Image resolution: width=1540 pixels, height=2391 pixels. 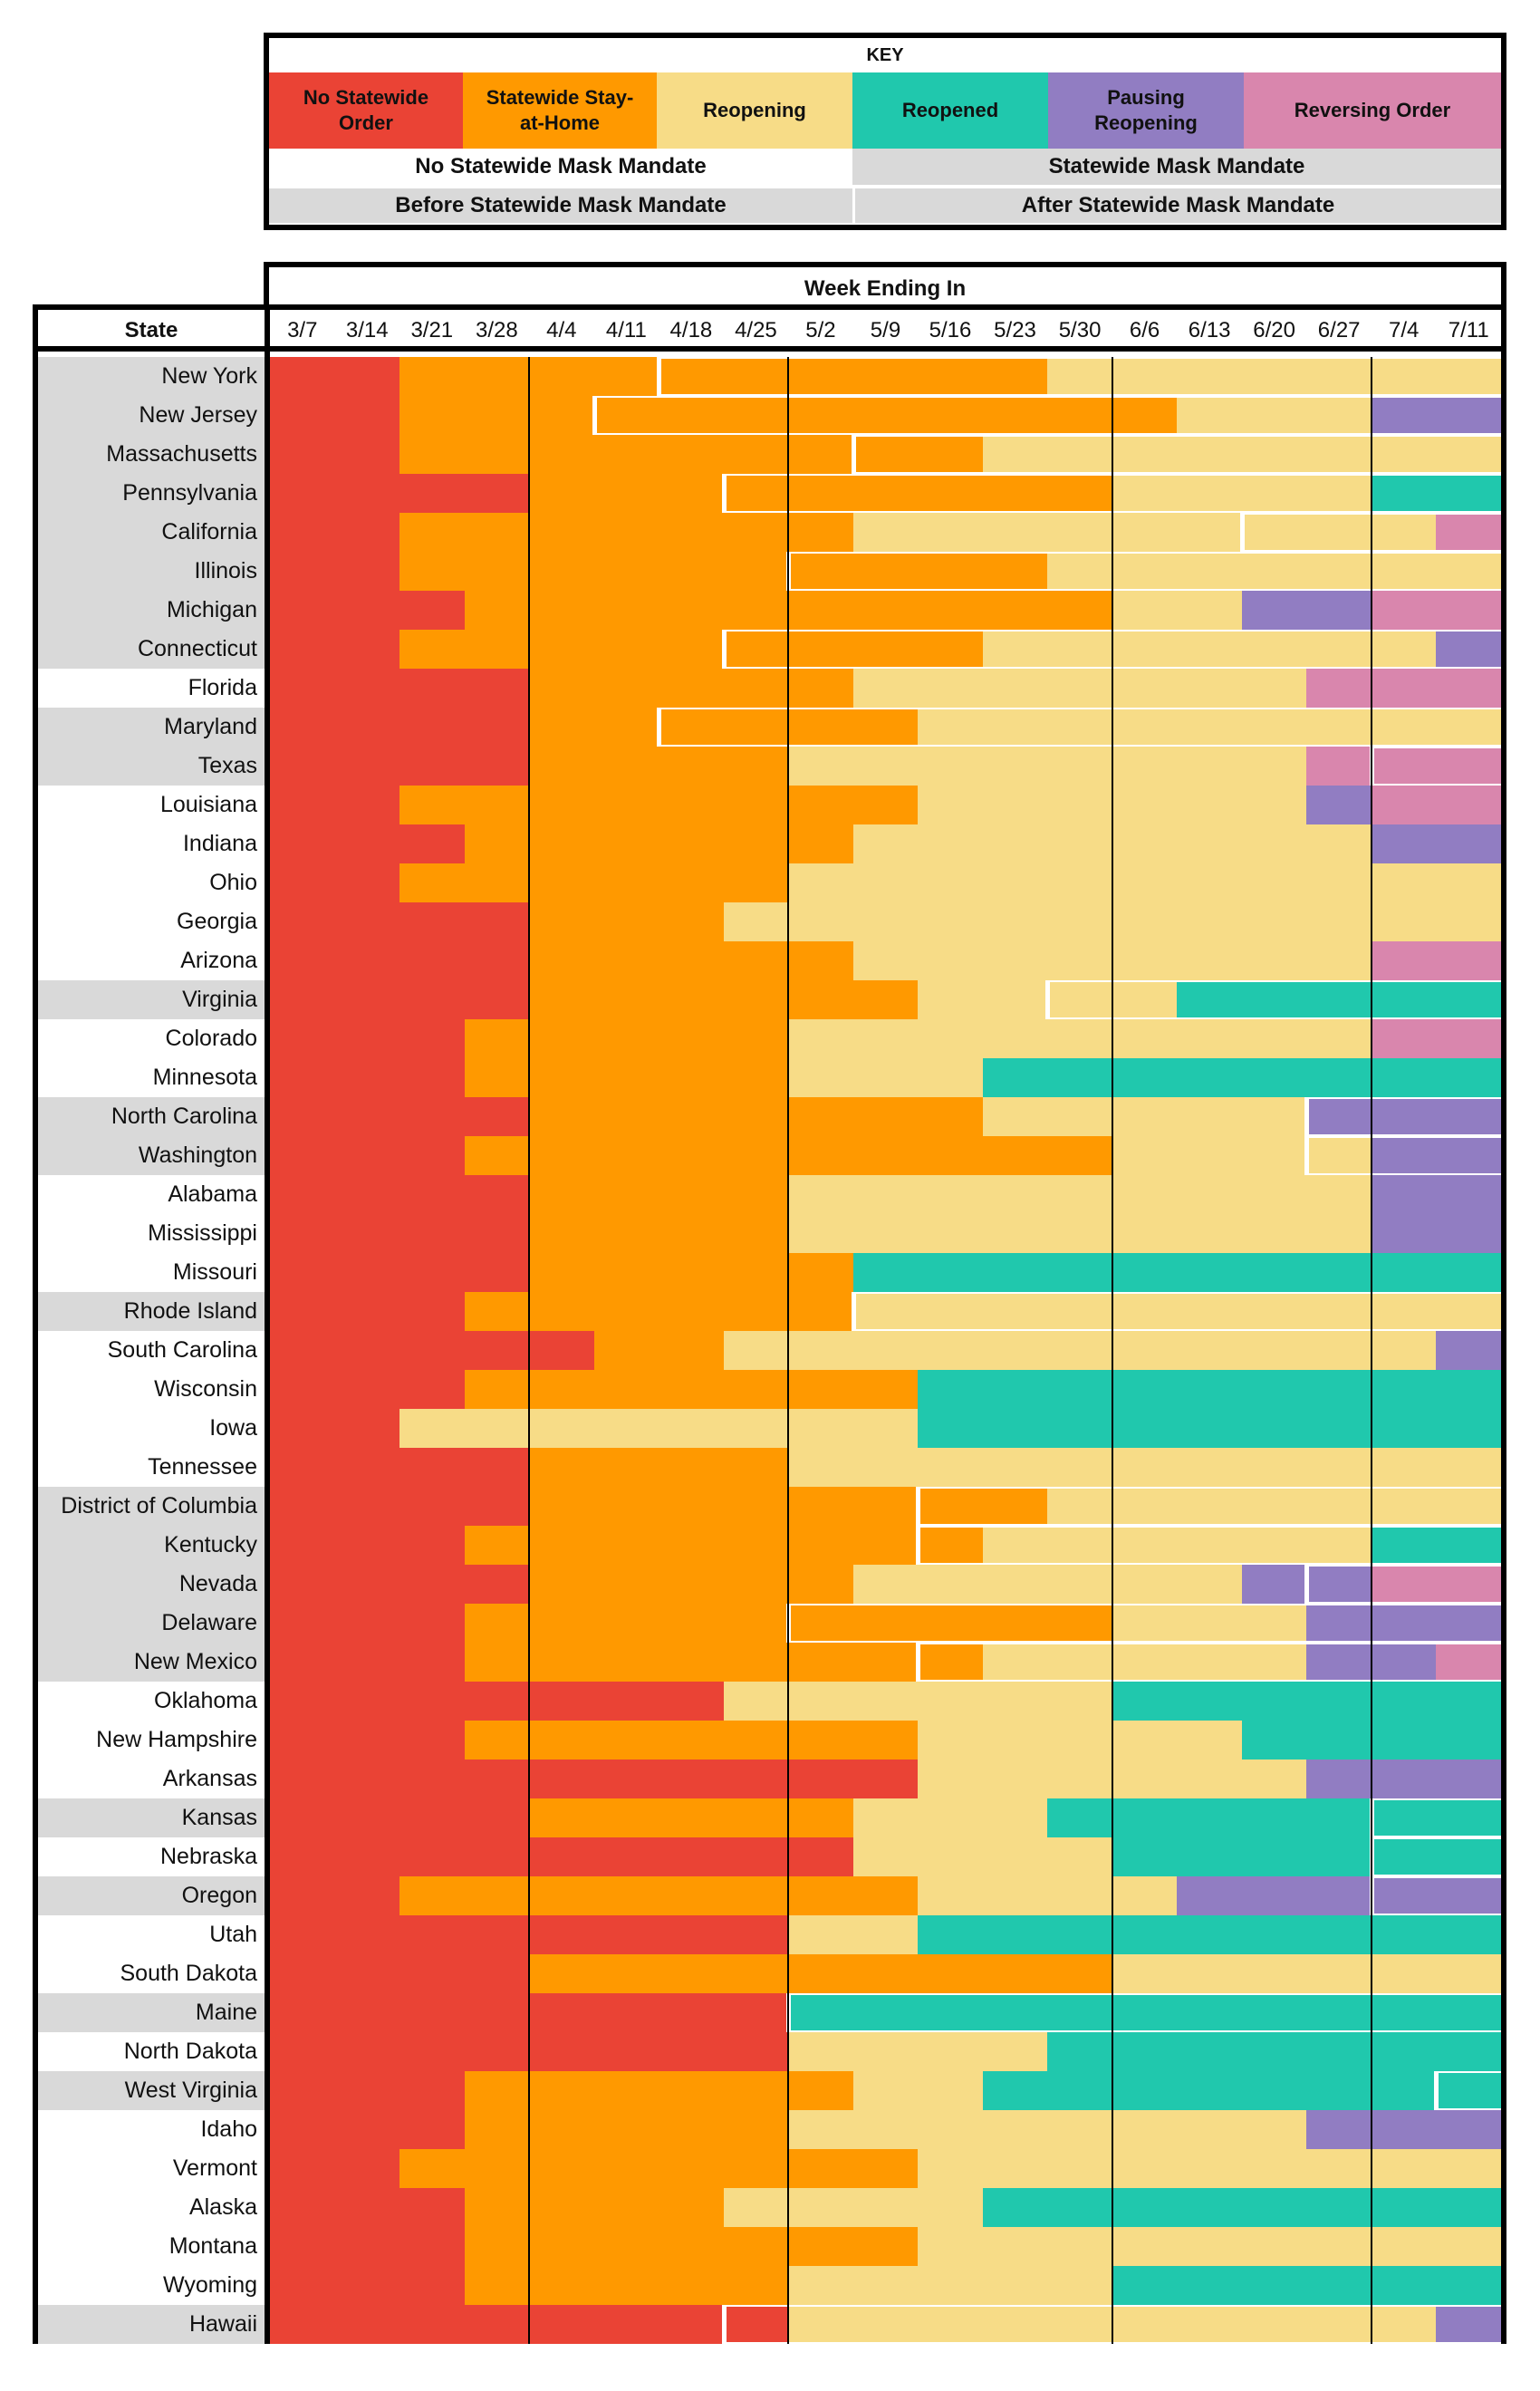 I want to click on legend-item-statewide-stay-at-home: Statewide Stay-at-Home, so click(x=560, y=110).